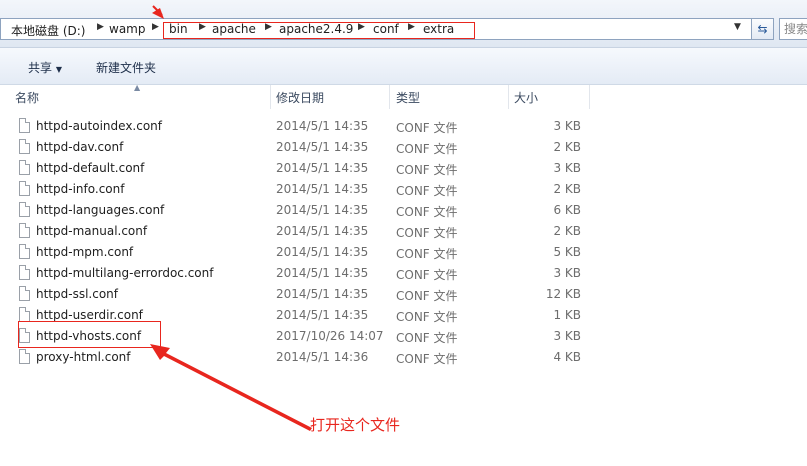  What do you see at coordinates (231, 387) in the screenshot?
I see `arrow-left-icon` at bounding box center [231, 387].